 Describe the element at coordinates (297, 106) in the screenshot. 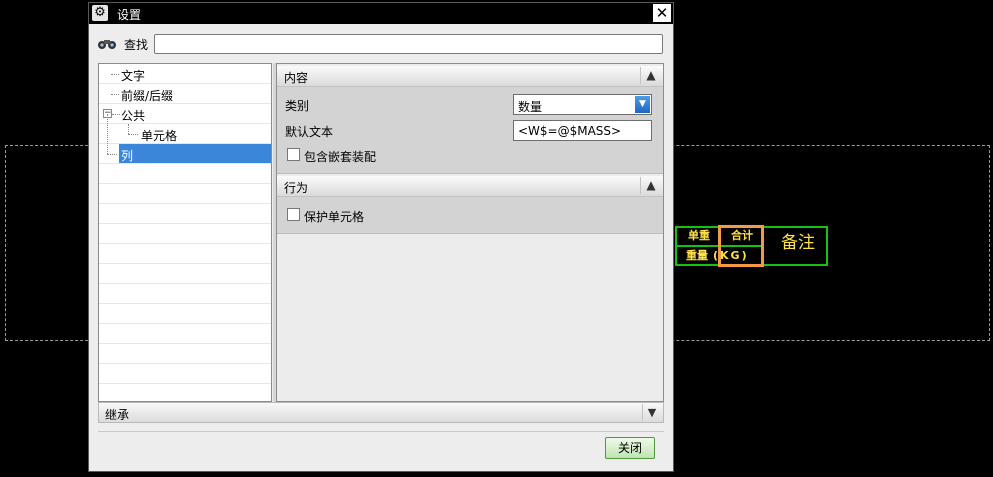

I see `category-label: 类别` at that location.